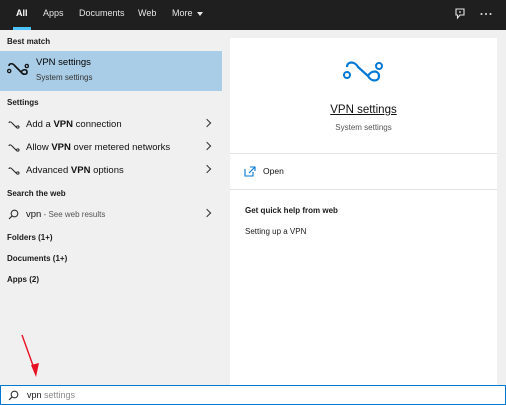  I want to click on tab-apps: Apps, so click(53, 15).